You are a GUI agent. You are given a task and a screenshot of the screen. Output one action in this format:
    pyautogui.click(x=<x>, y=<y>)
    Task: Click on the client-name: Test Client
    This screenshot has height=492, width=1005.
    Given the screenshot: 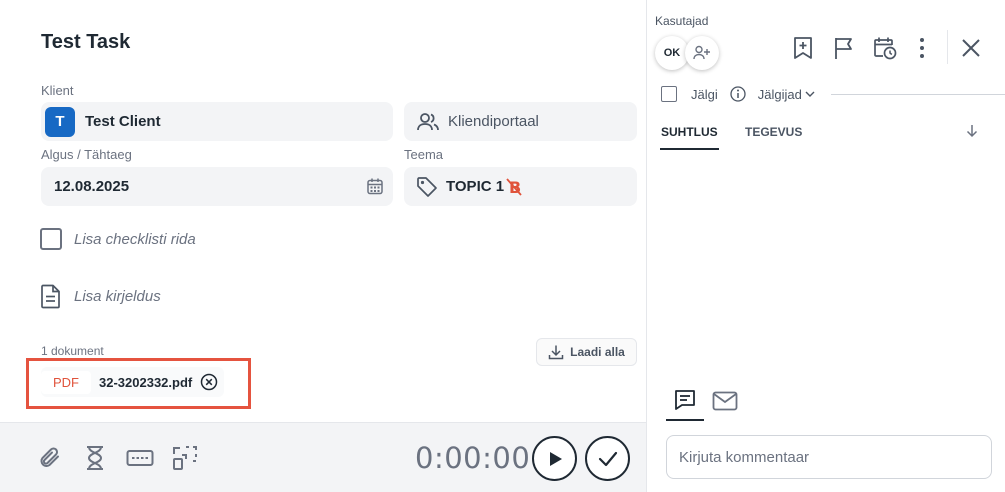 What is the action you would take?
    pyautogui.click(x=123, y=121)
    